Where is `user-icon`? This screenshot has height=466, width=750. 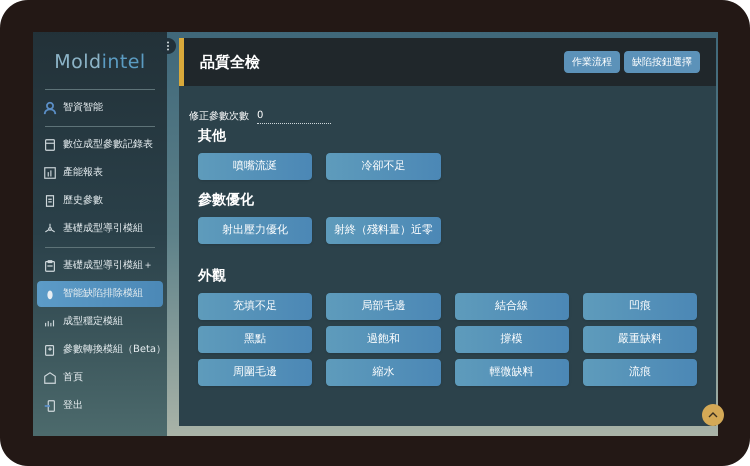 user-icon is located at coordinates (50, 107).